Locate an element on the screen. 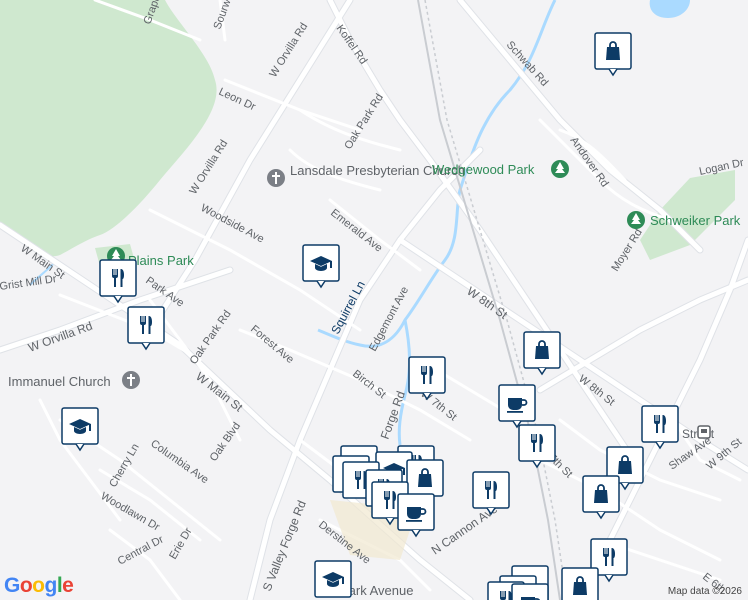 This screenshot has height=600, width=748. place-label: Immanuel Church is located at coordinates (59, 381).